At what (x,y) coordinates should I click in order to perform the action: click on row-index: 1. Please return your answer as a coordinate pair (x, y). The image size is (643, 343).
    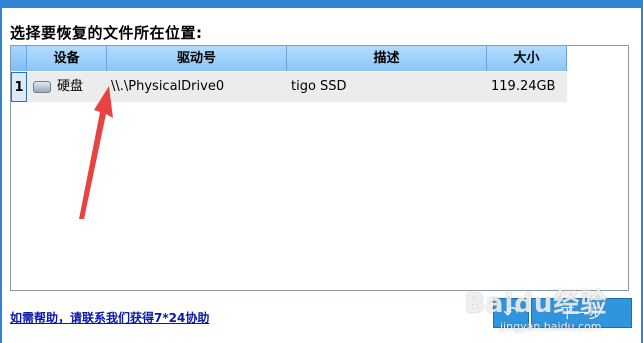
    Looking at the image, I should click on (19, 87).